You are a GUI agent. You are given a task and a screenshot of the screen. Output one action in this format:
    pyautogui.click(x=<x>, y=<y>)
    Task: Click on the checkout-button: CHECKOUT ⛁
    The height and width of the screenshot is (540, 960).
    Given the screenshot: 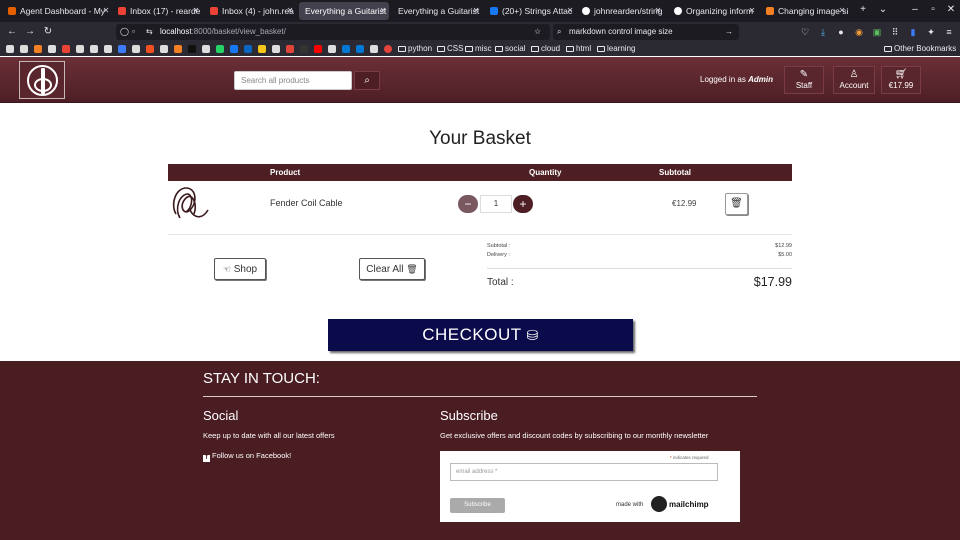 What is the action you would take?
    pyautogui.click(x=480, y=335)
    